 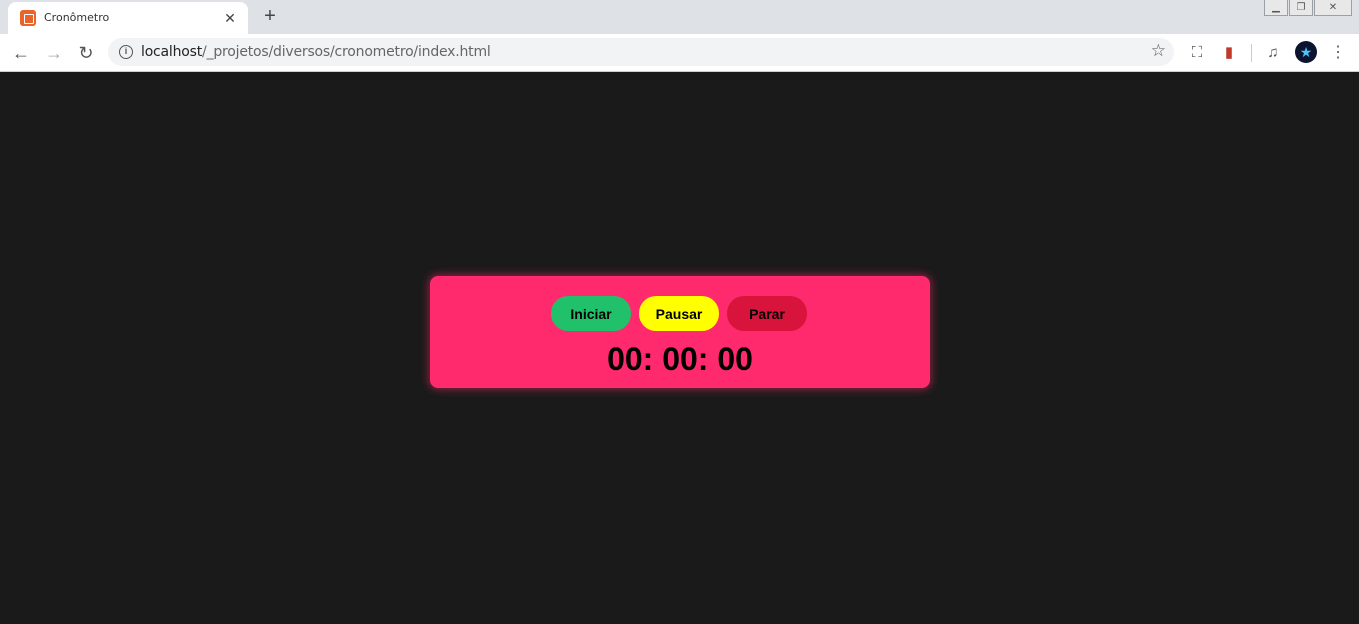 What do you see at coordinates (77, 17) in the screenshot?
I see `tab-title: Cronômetro` at bounding box center [77, 17].